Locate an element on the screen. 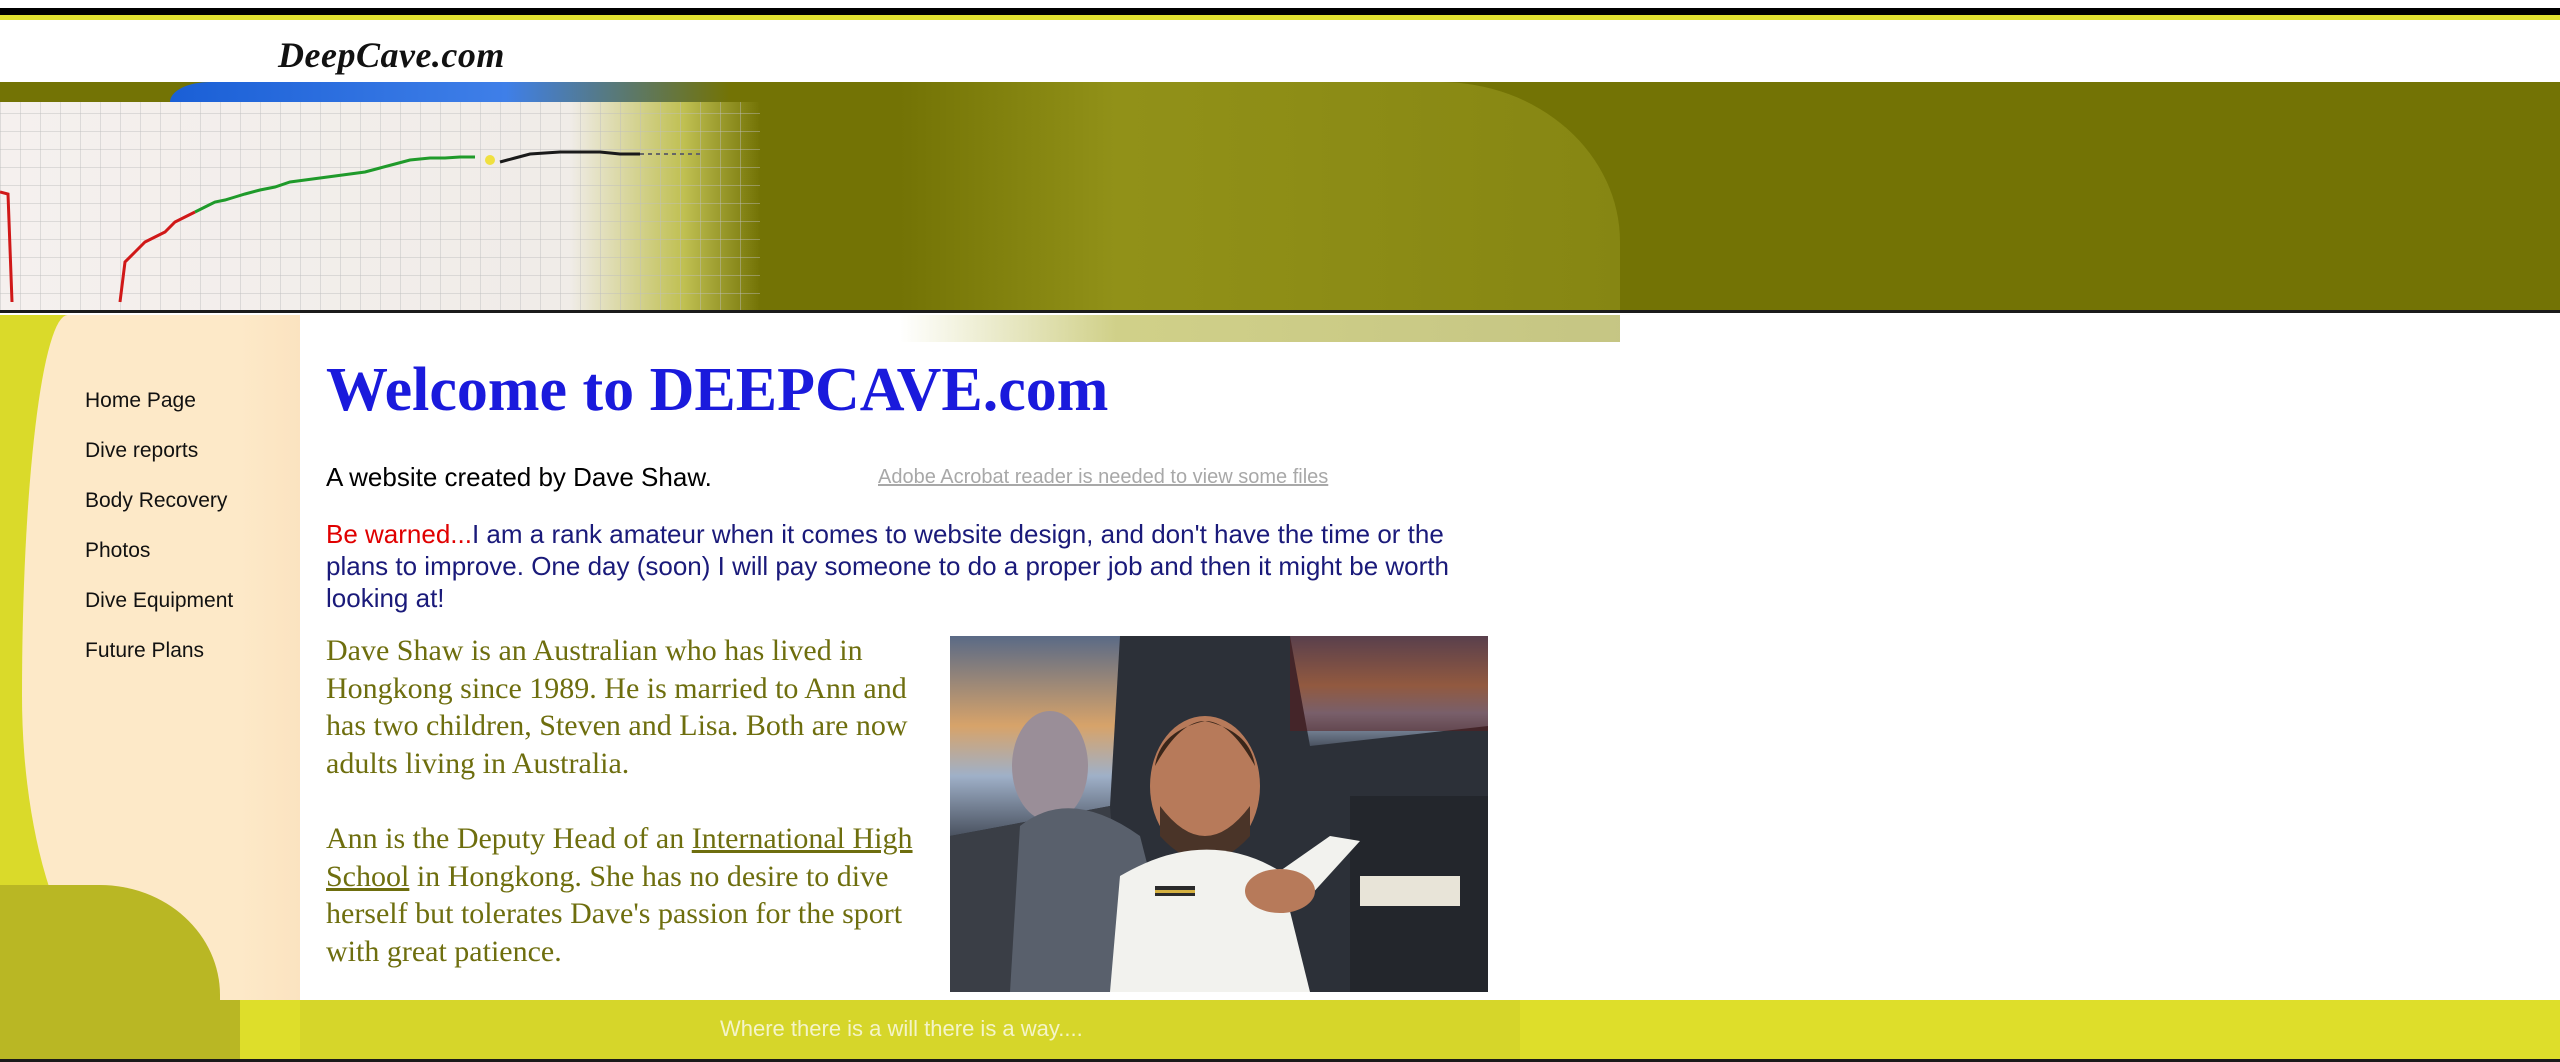  graph-green-line is located at coordinates (334, 184).